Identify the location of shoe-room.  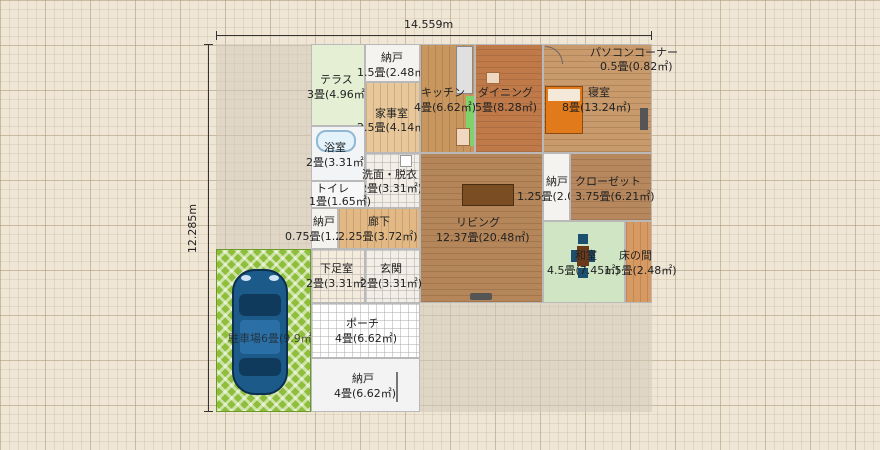
(338, 276).